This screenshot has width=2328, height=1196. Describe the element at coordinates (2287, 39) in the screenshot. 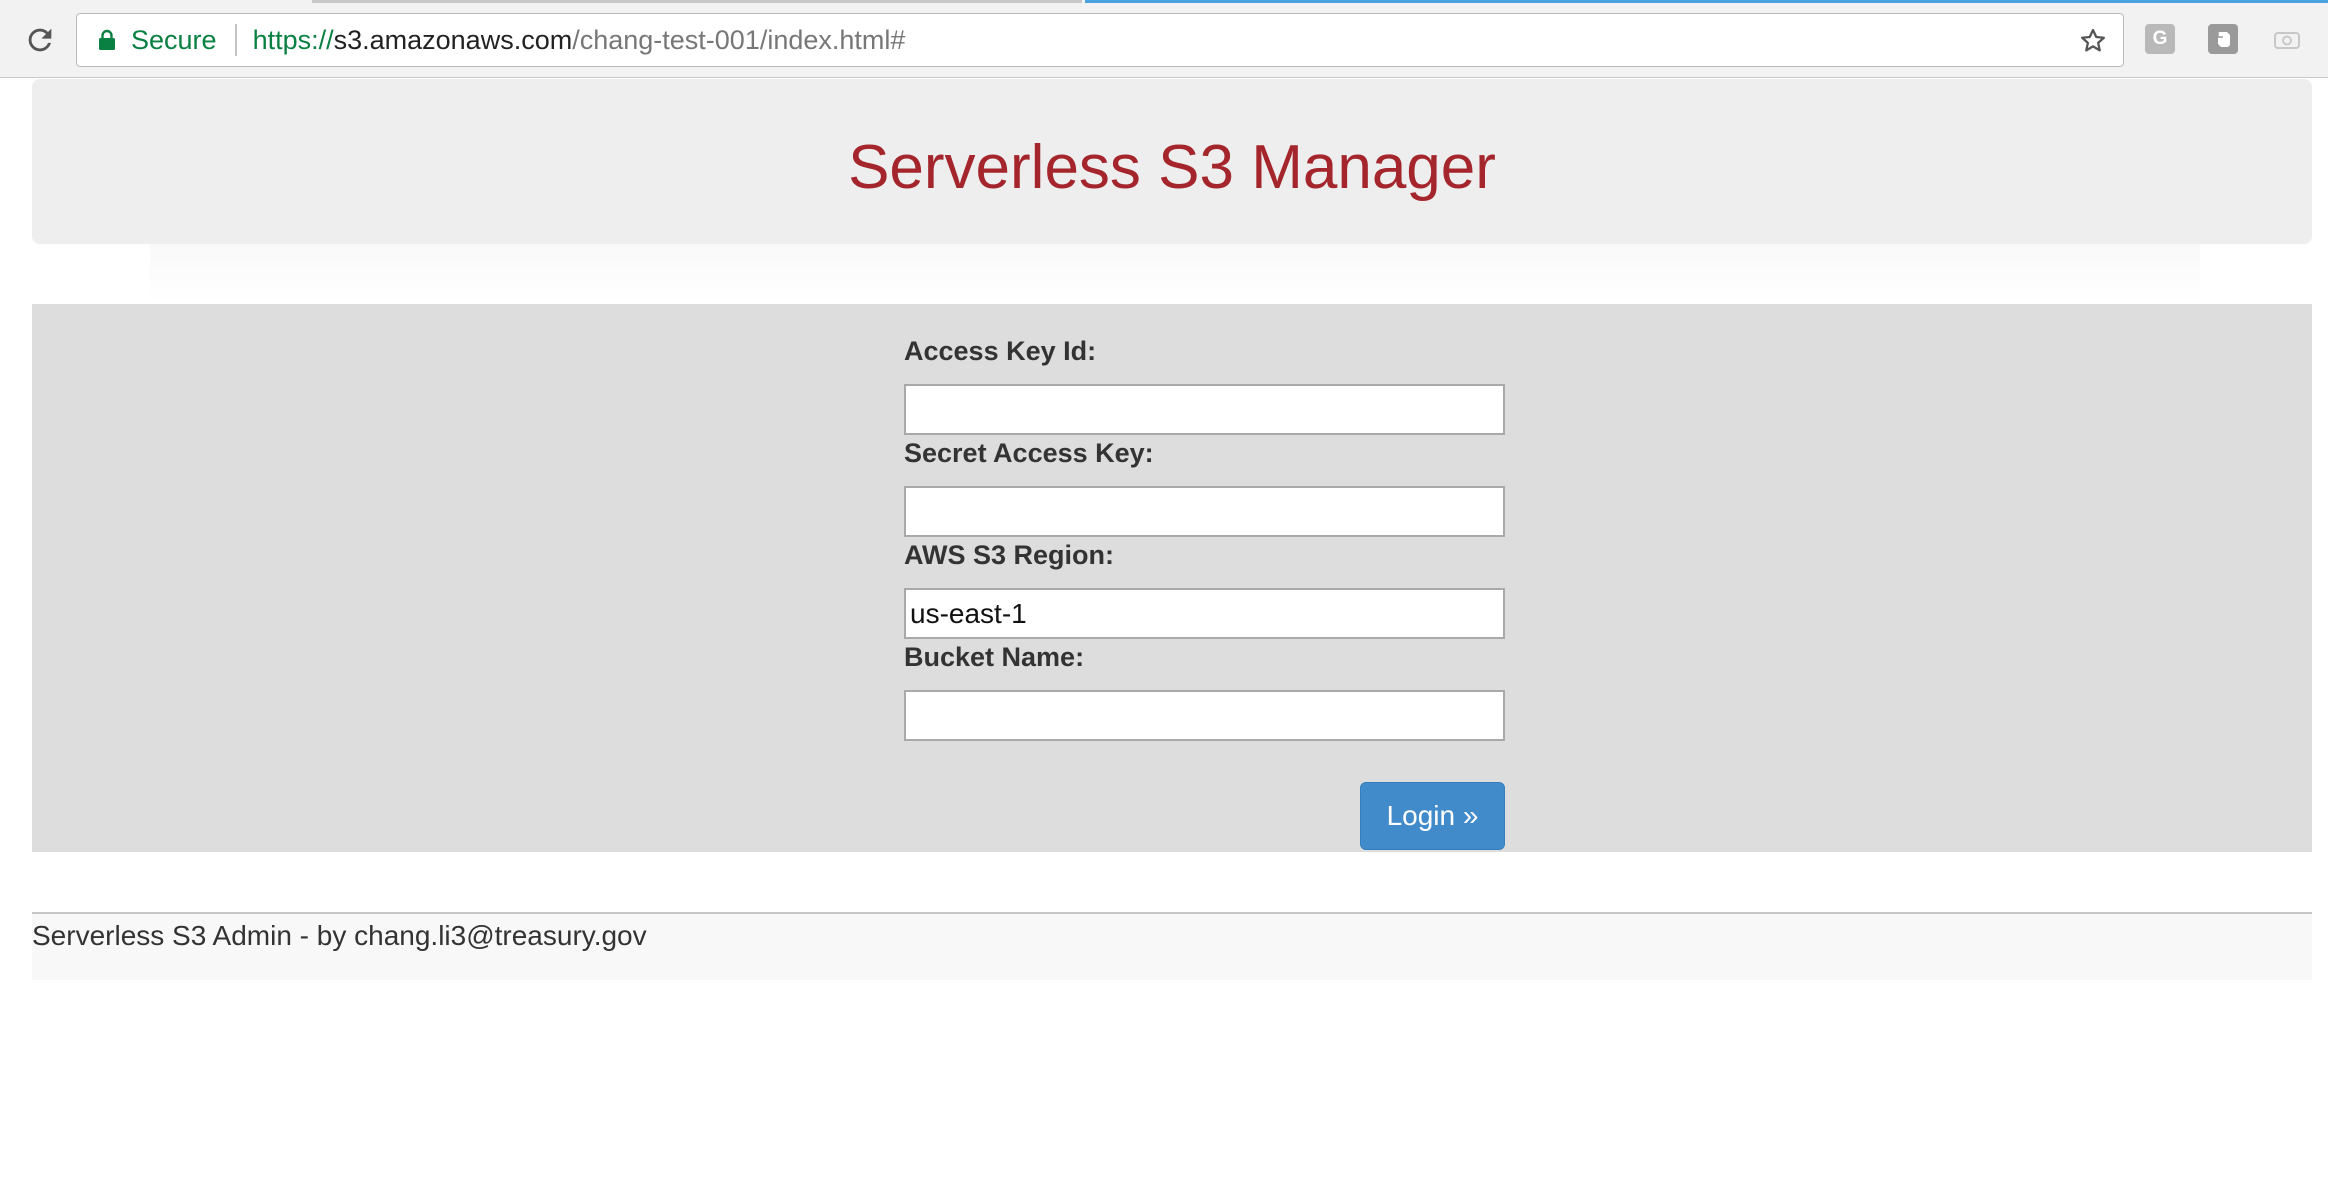

I see `camera-extension-icon` at that location.